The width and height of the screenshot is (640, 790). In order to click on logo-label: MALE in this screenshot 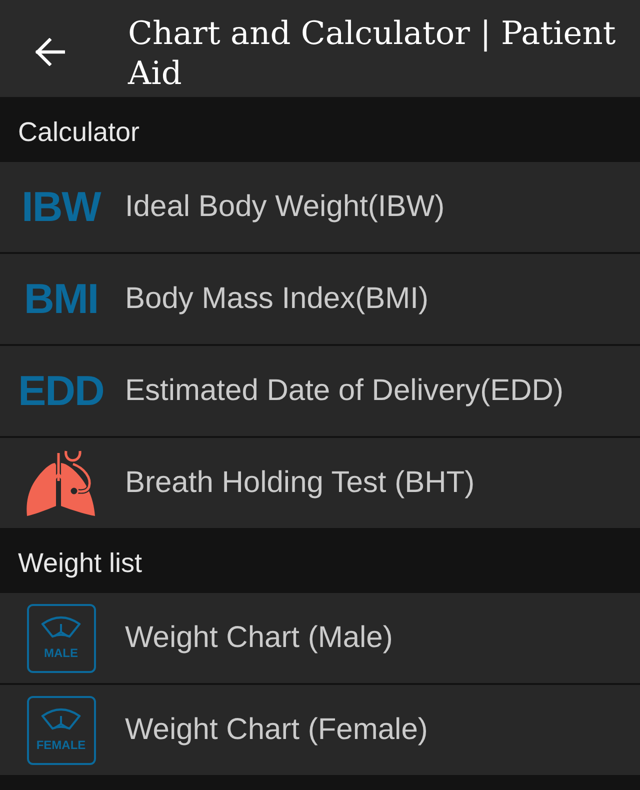, I will do `click(61, 652)`.